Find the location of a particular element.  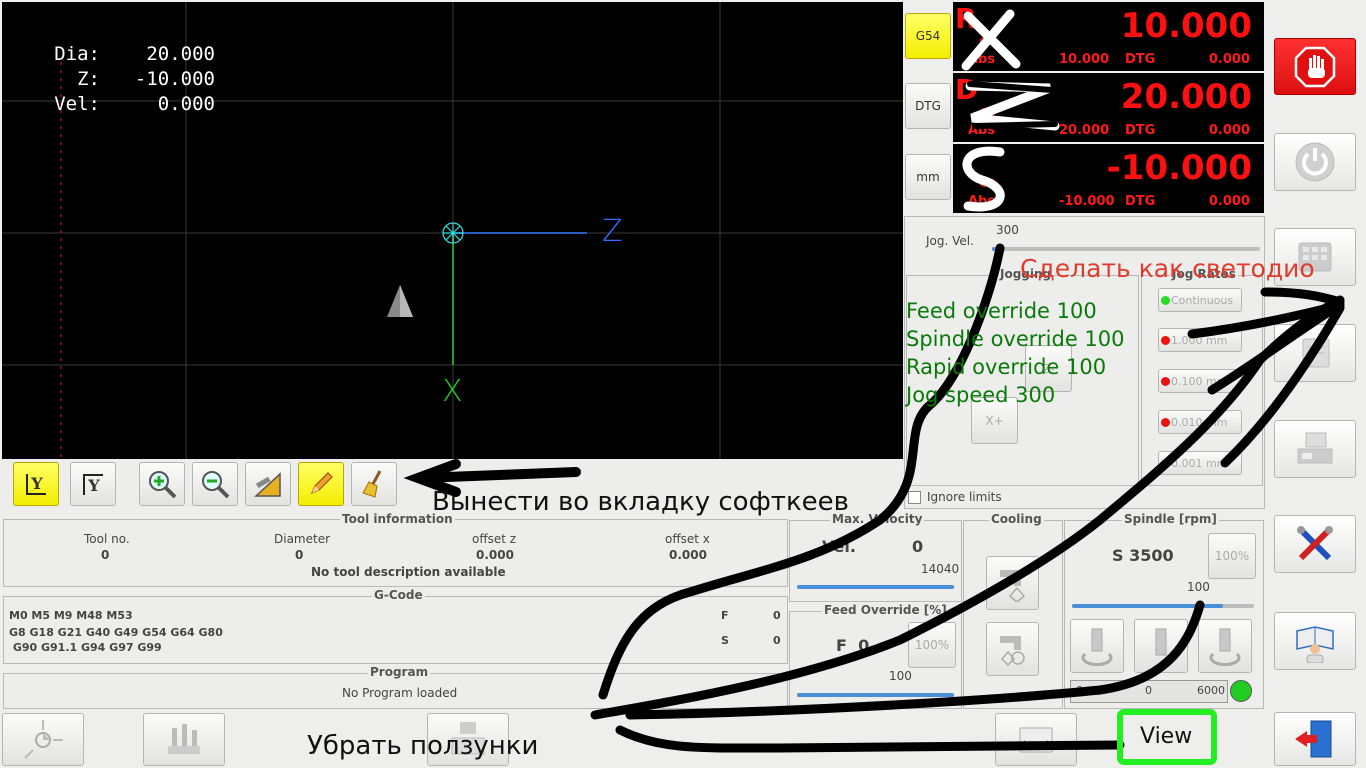

spindle-stop-button is located at coordinates (1161, 646).